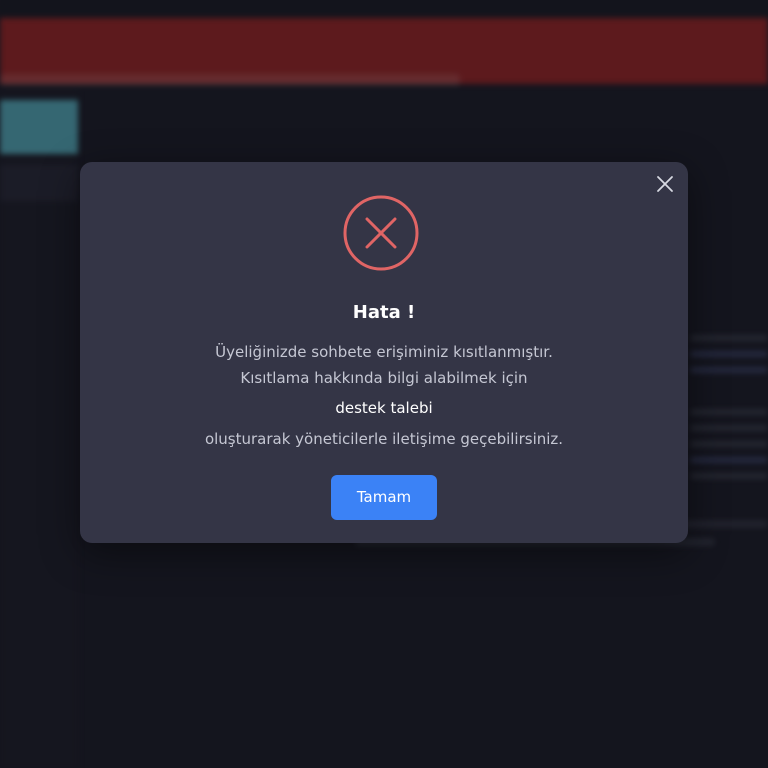  What do you see at coordinates (384, 408) in the screenshot?
I see `support-ticket-link: destek talebi` at bounding box center [384, 408].